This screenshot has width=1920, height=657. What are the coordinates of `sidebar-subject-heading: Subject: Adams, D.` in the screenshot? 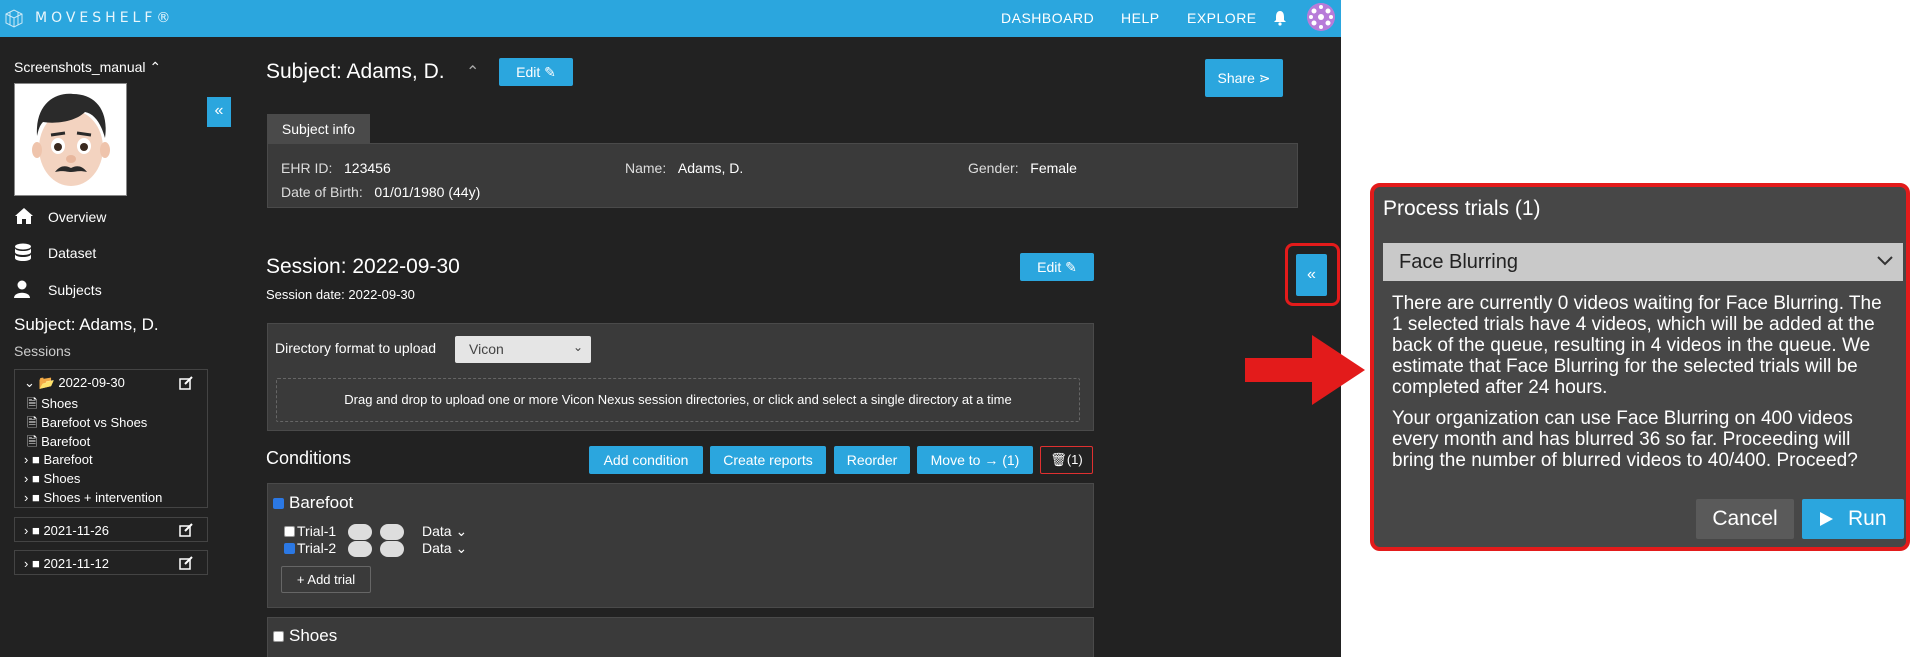 It's located at (86, 324).